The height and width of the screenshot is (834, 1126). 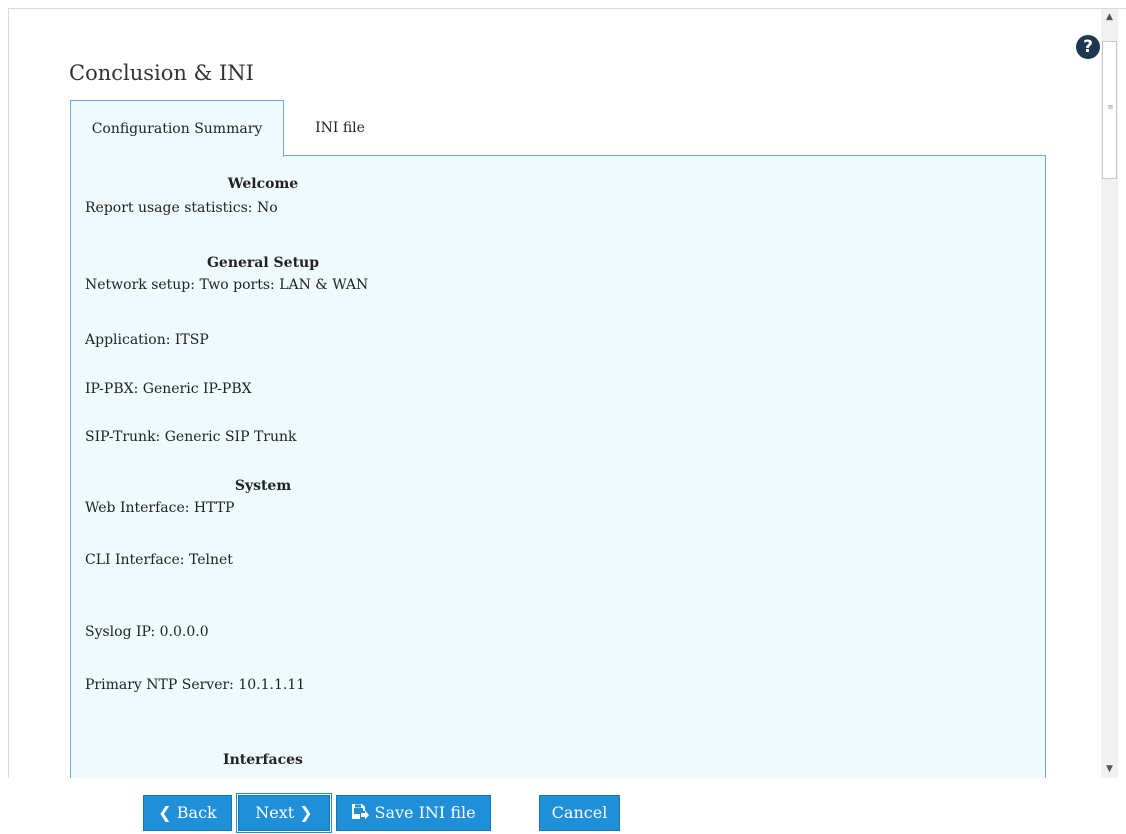 What do you see at coordinates (340, 128) in the screenshot?
I see `tab-ini-file: INI file` at bounding box center [340, 128].